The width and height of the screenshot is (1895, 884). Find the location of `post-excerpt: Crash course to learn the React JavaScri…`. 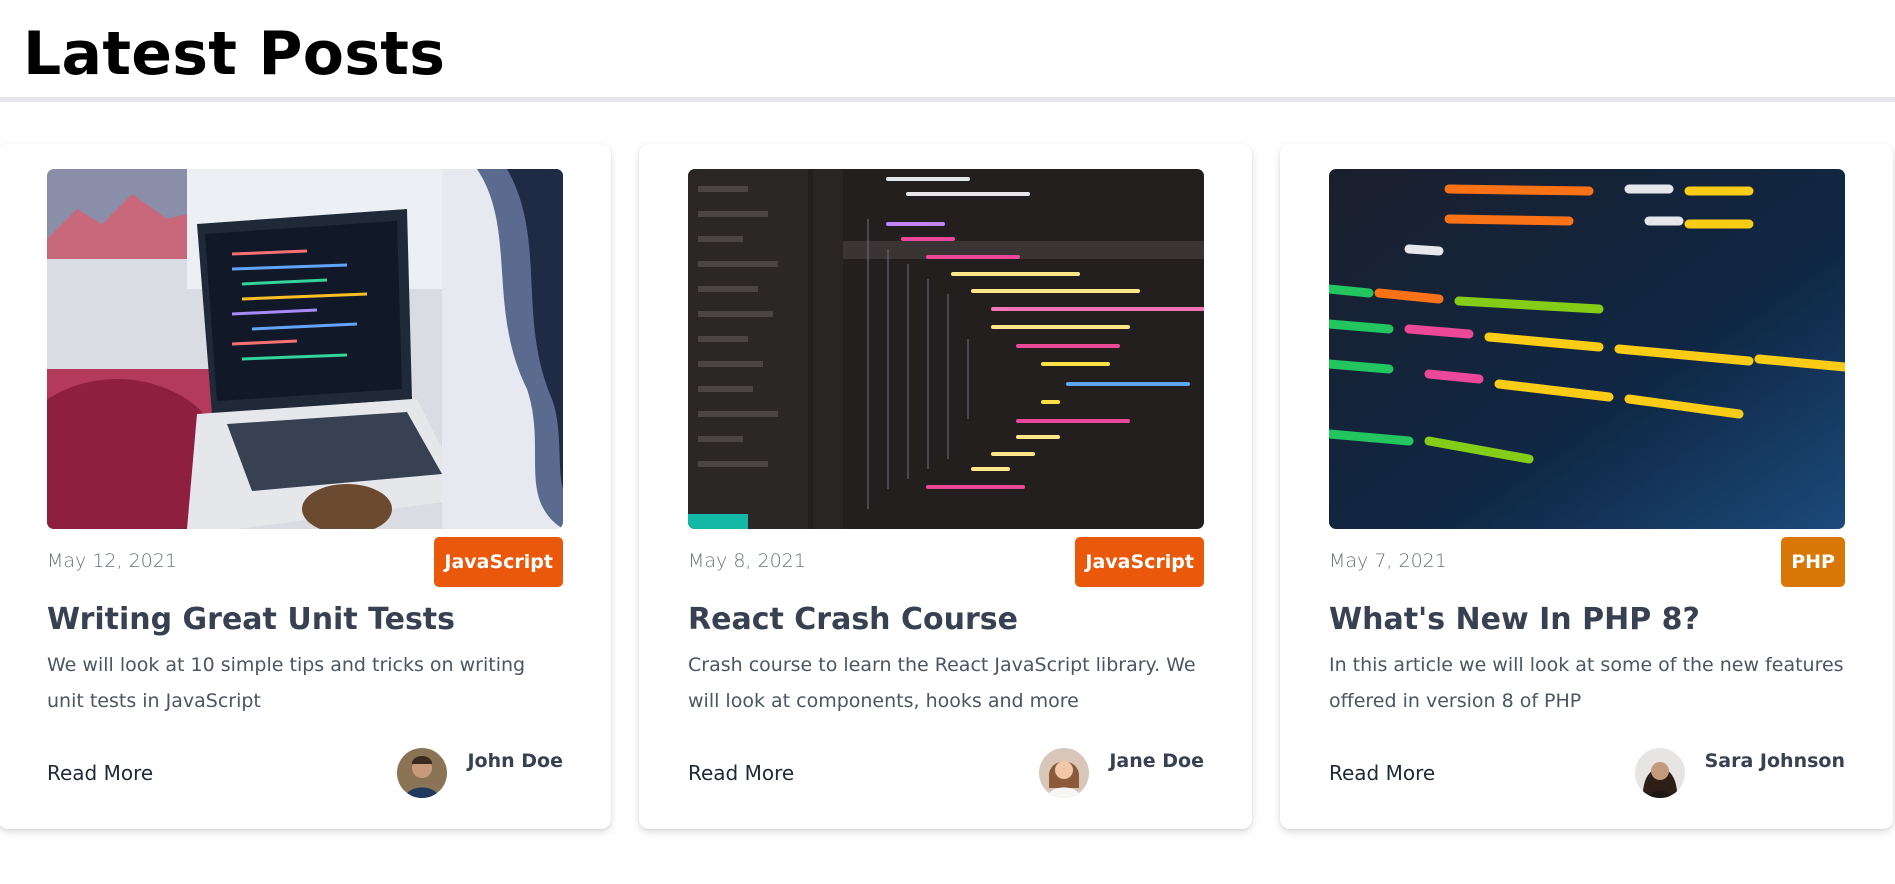

post-excerpt: Crash course to learn the React JavaScri… is located at coordinates (942, 683).